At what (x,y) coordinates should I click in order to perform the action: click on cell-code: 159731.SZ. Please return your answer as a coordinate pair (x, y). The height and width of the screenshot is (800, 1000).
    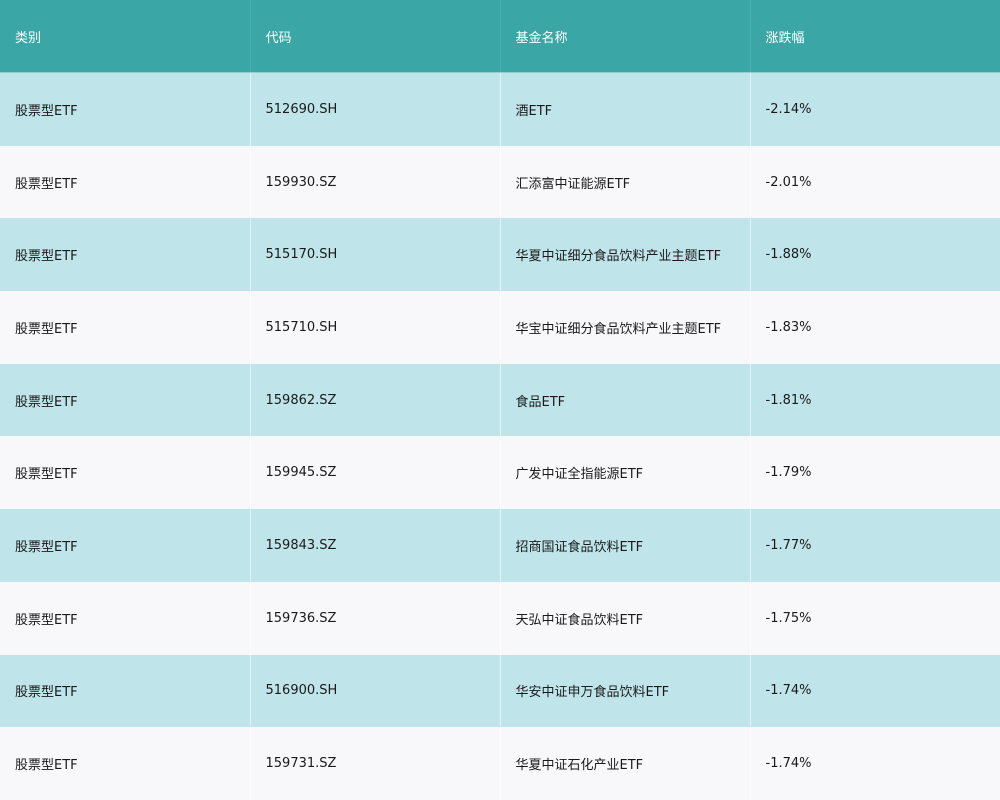
    Looking at the image, I should click on (375, 763).